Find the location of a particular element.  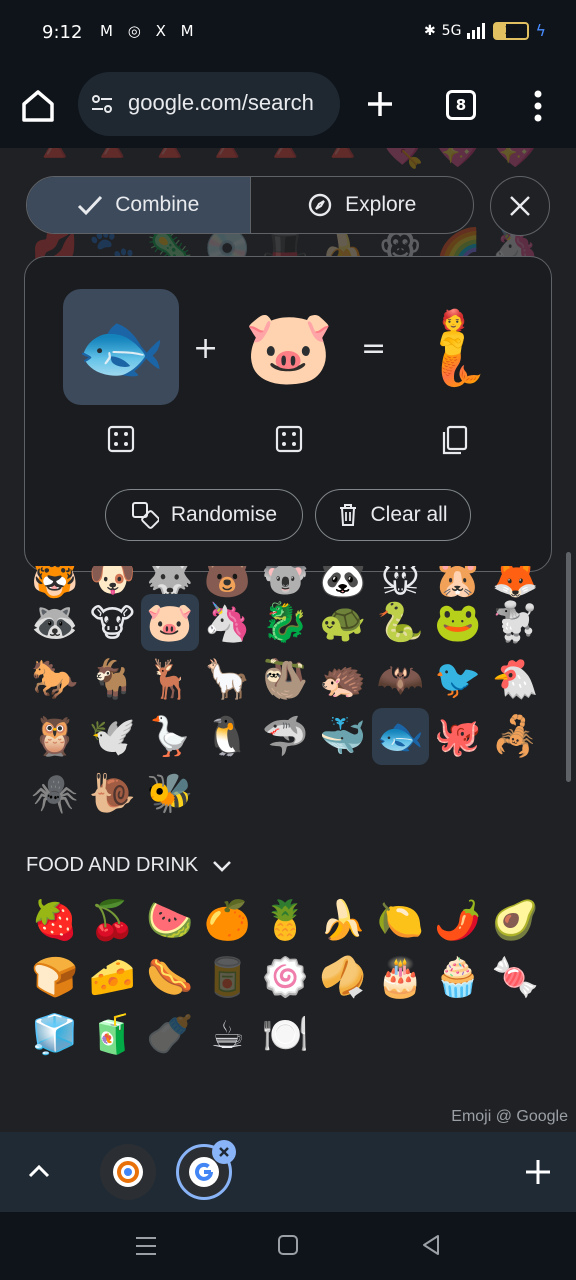

charging-icon: ϟ is located at coordinates (540, 30).